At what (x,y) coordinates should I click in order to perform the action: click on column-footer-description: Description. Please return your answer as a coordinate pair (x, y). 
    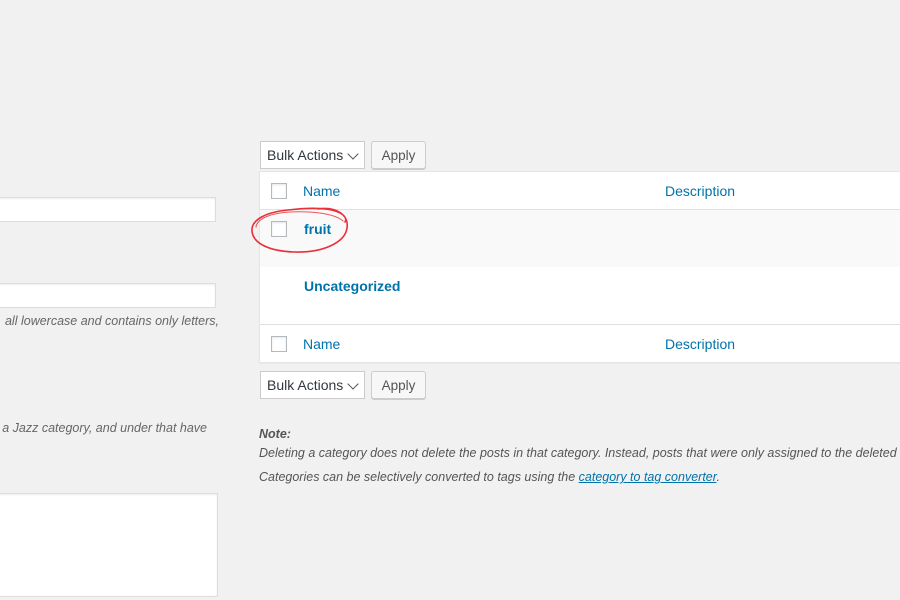
    Looking at the image, I should click on (700, 344).